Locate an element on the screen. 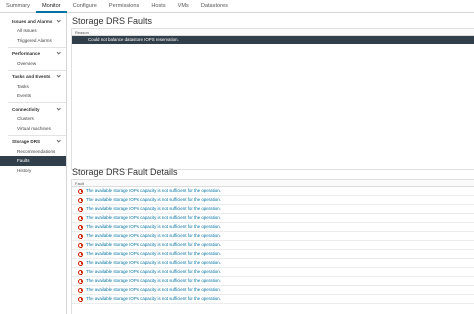 This screenshot has width=474, height=314. fault-details-title: Storage DRS Fault Details is located at coordinates (125, 172).